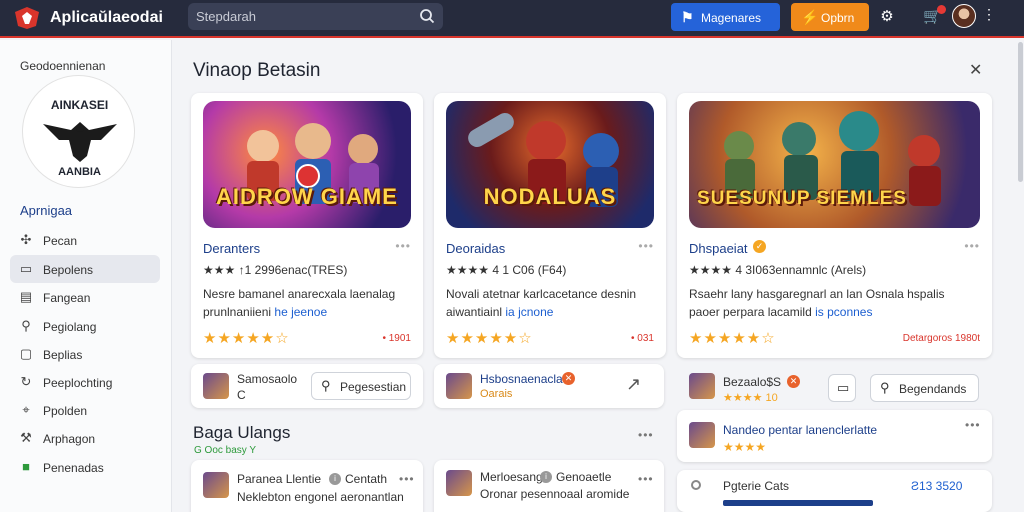  I want to click on item-title: Pgterie Cats, so click(756, 486).